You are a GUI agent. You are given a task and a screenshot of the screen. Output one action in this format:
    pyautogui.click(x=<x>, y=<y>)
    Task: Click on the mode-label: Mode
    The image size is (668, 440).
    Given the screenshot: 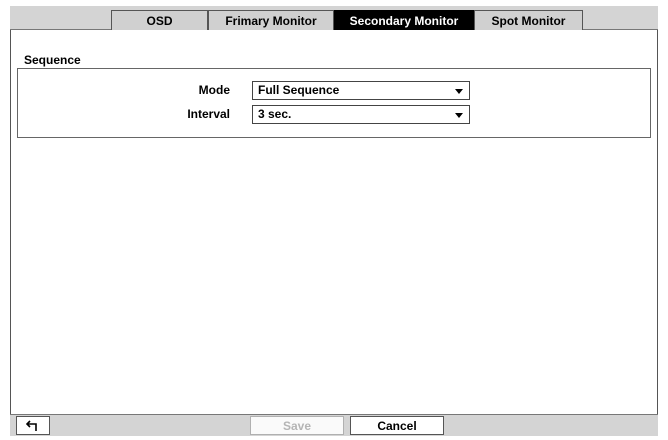 What is the action you would take?
    pyautogui.click(x=214, y=90)
    